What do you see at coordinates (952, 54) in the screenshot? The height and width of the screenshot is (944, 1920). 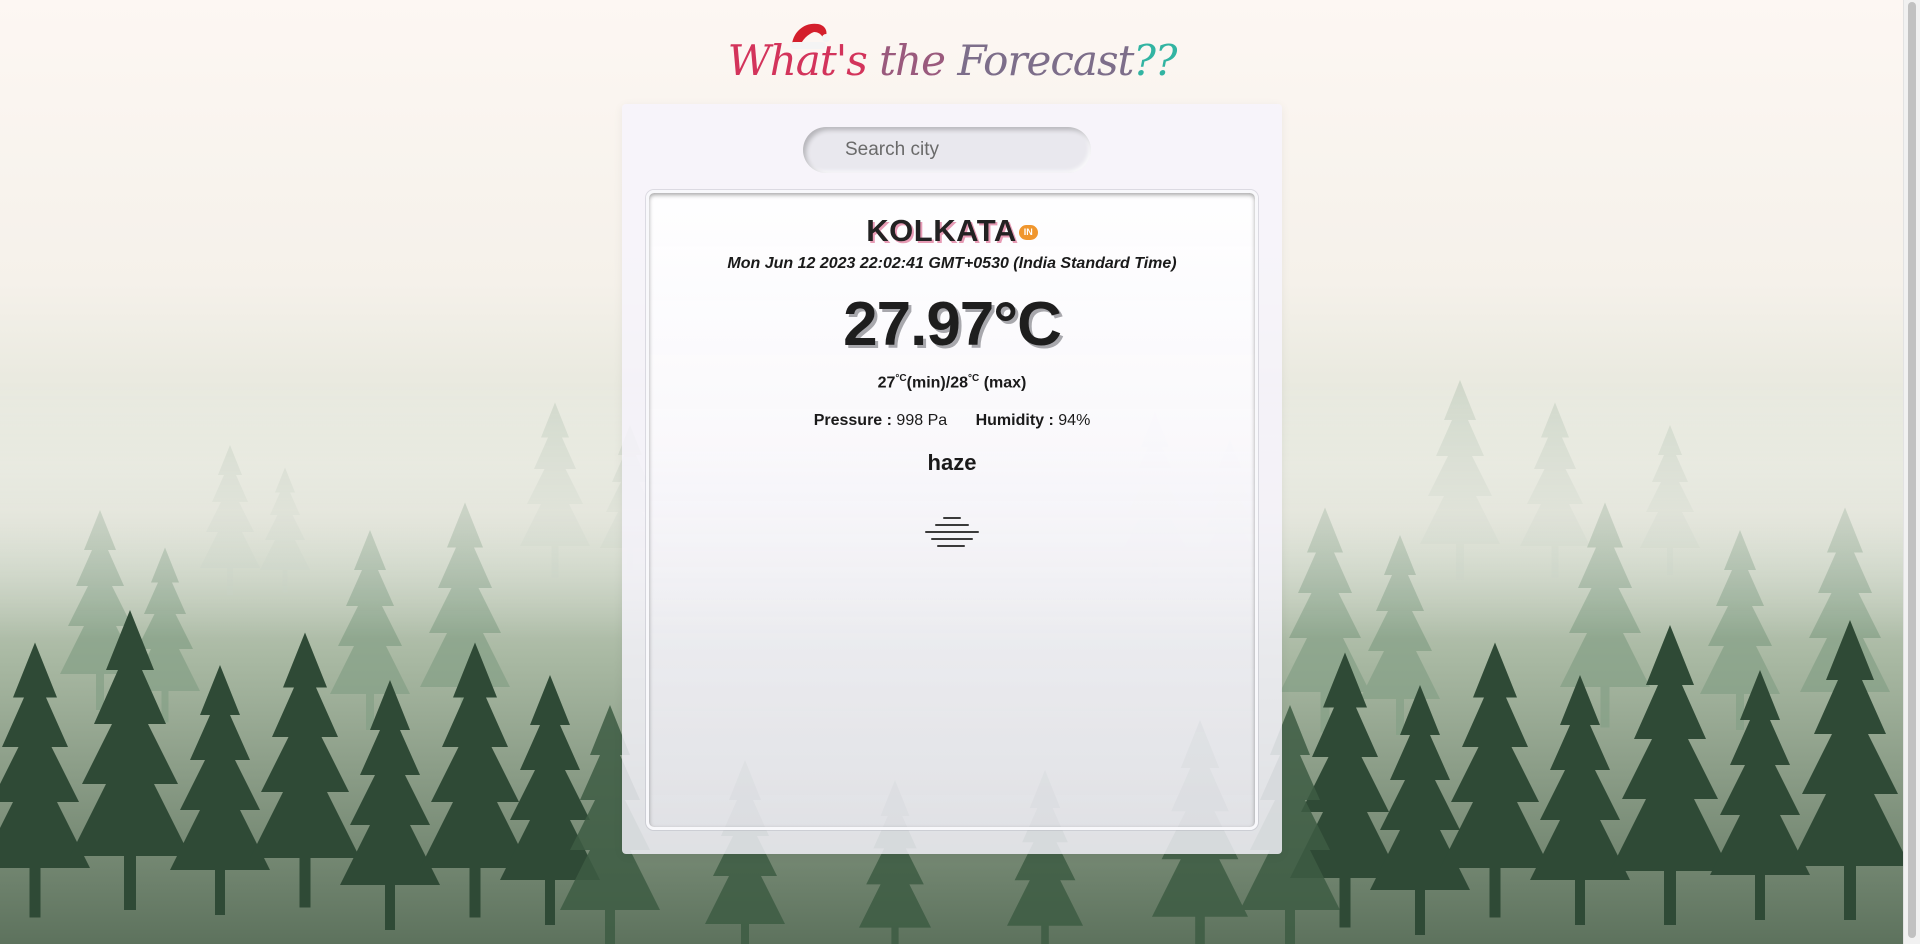 I see `app-title: What's the Forecast??` at bounding box center [952, 54].